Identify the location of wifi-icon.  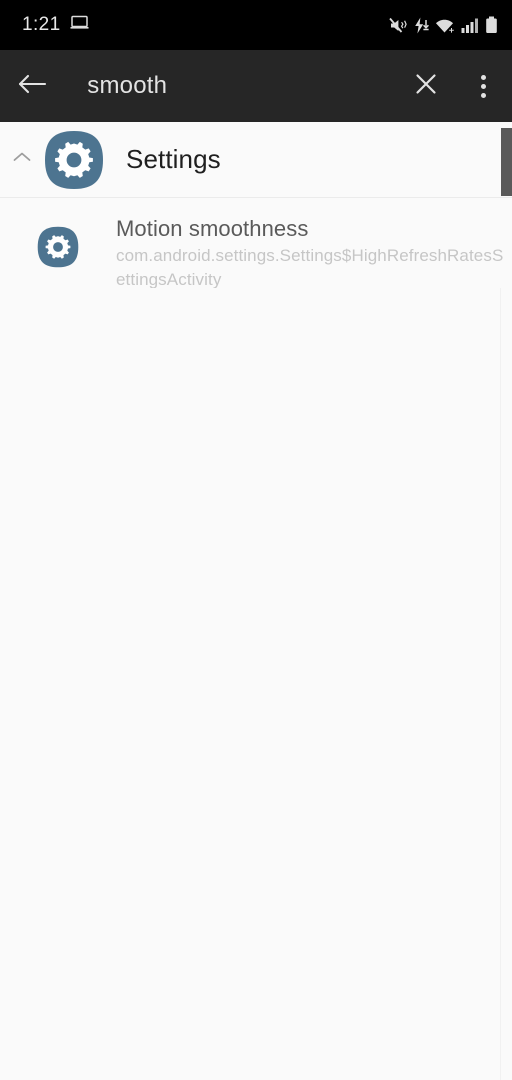
(445, 25).